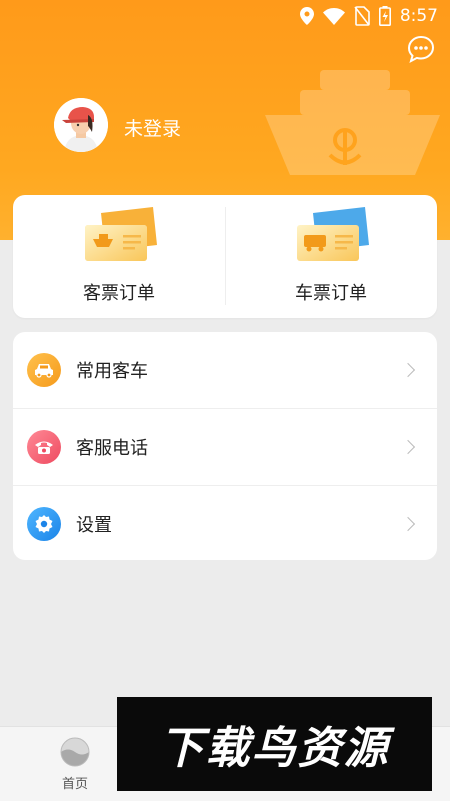 Image resolution: width=450 pixels, height=801 pixels. Describe the element at coordinates (112, 371) in the screenshot. I see `menu-item-label: 常用客车` at that location.